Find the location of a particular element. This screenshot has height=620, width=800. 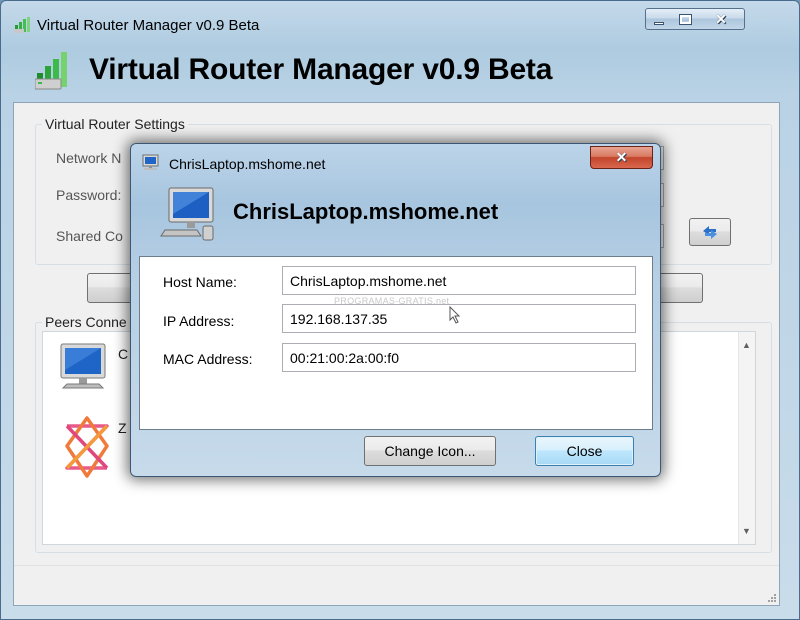

peer-name: Z is located at coordinates (122, 428).